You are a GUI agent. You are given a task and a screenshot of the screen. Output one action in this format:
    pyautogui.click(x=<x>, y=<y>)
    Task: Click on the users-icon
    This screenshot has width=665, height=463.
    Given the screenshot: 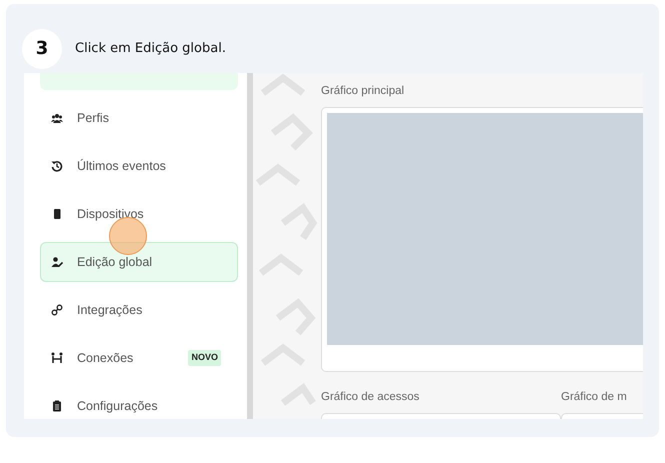 What is the action you would take?
    pyautogui.click(x=57, y=118)
    